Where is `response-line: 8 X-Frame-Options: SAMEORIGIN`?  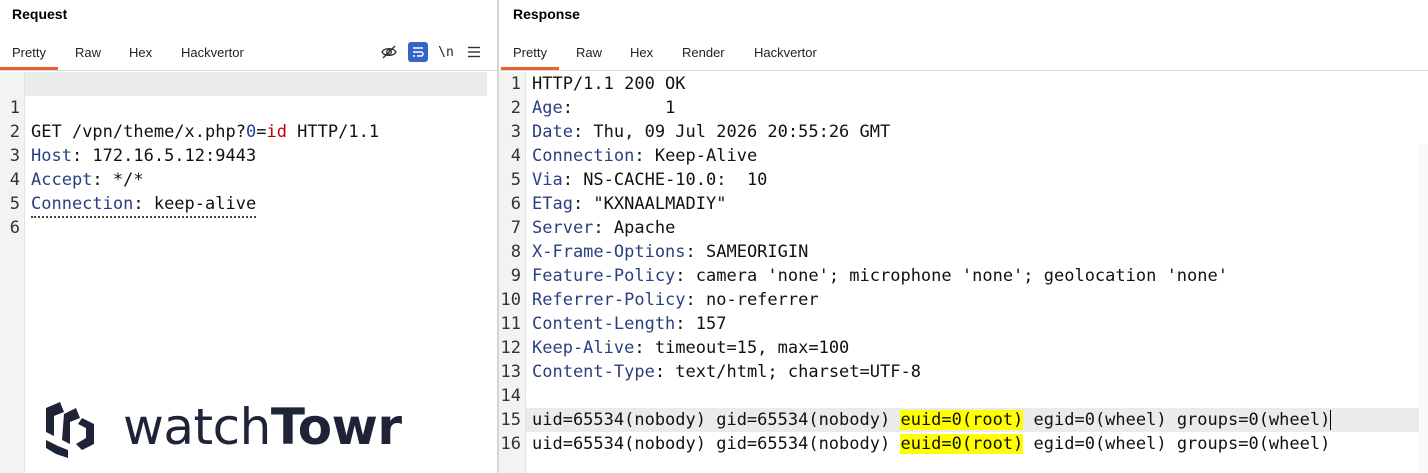 response-line: 8 X-Frame-Options: SAMEORIGIN is located at coordinates (963, 252).